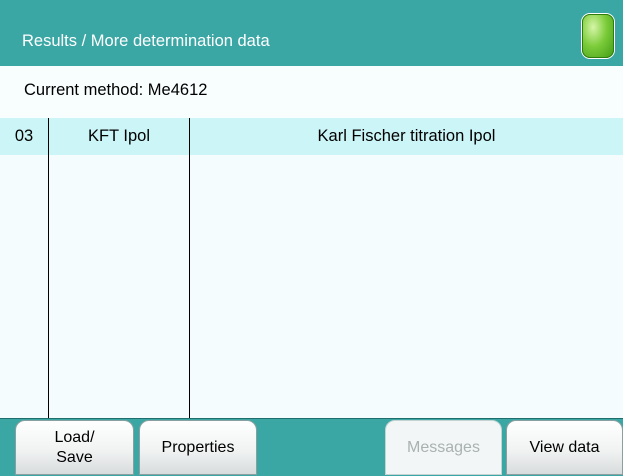 The height and width of the screenshot is (476, 623). I want to click on current-method-label: Current method: Me4612, so click(116, 90).